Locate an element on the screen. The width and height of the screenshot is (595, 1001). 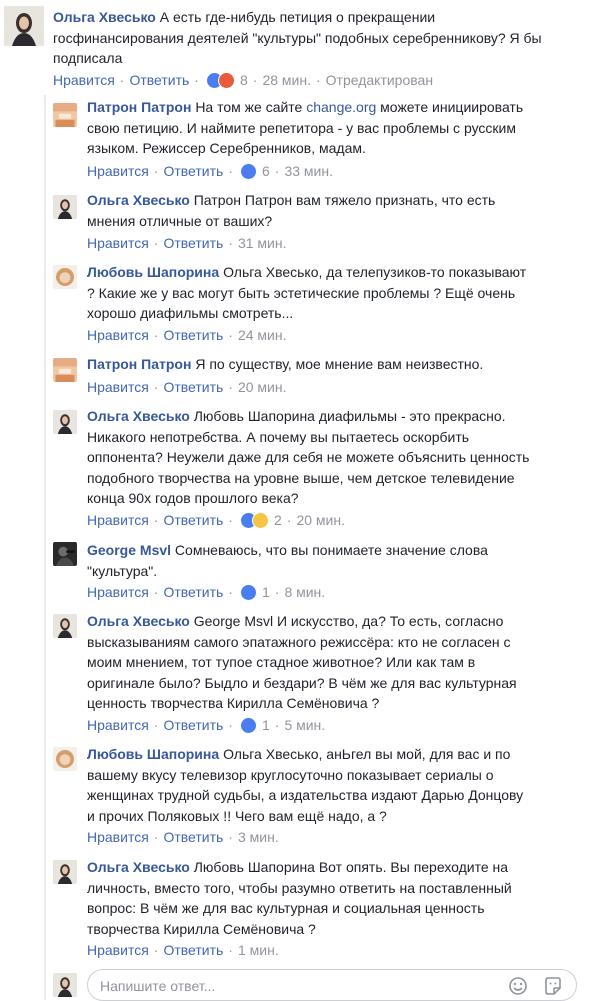
haha-icon is located at coordinates (260, 520).